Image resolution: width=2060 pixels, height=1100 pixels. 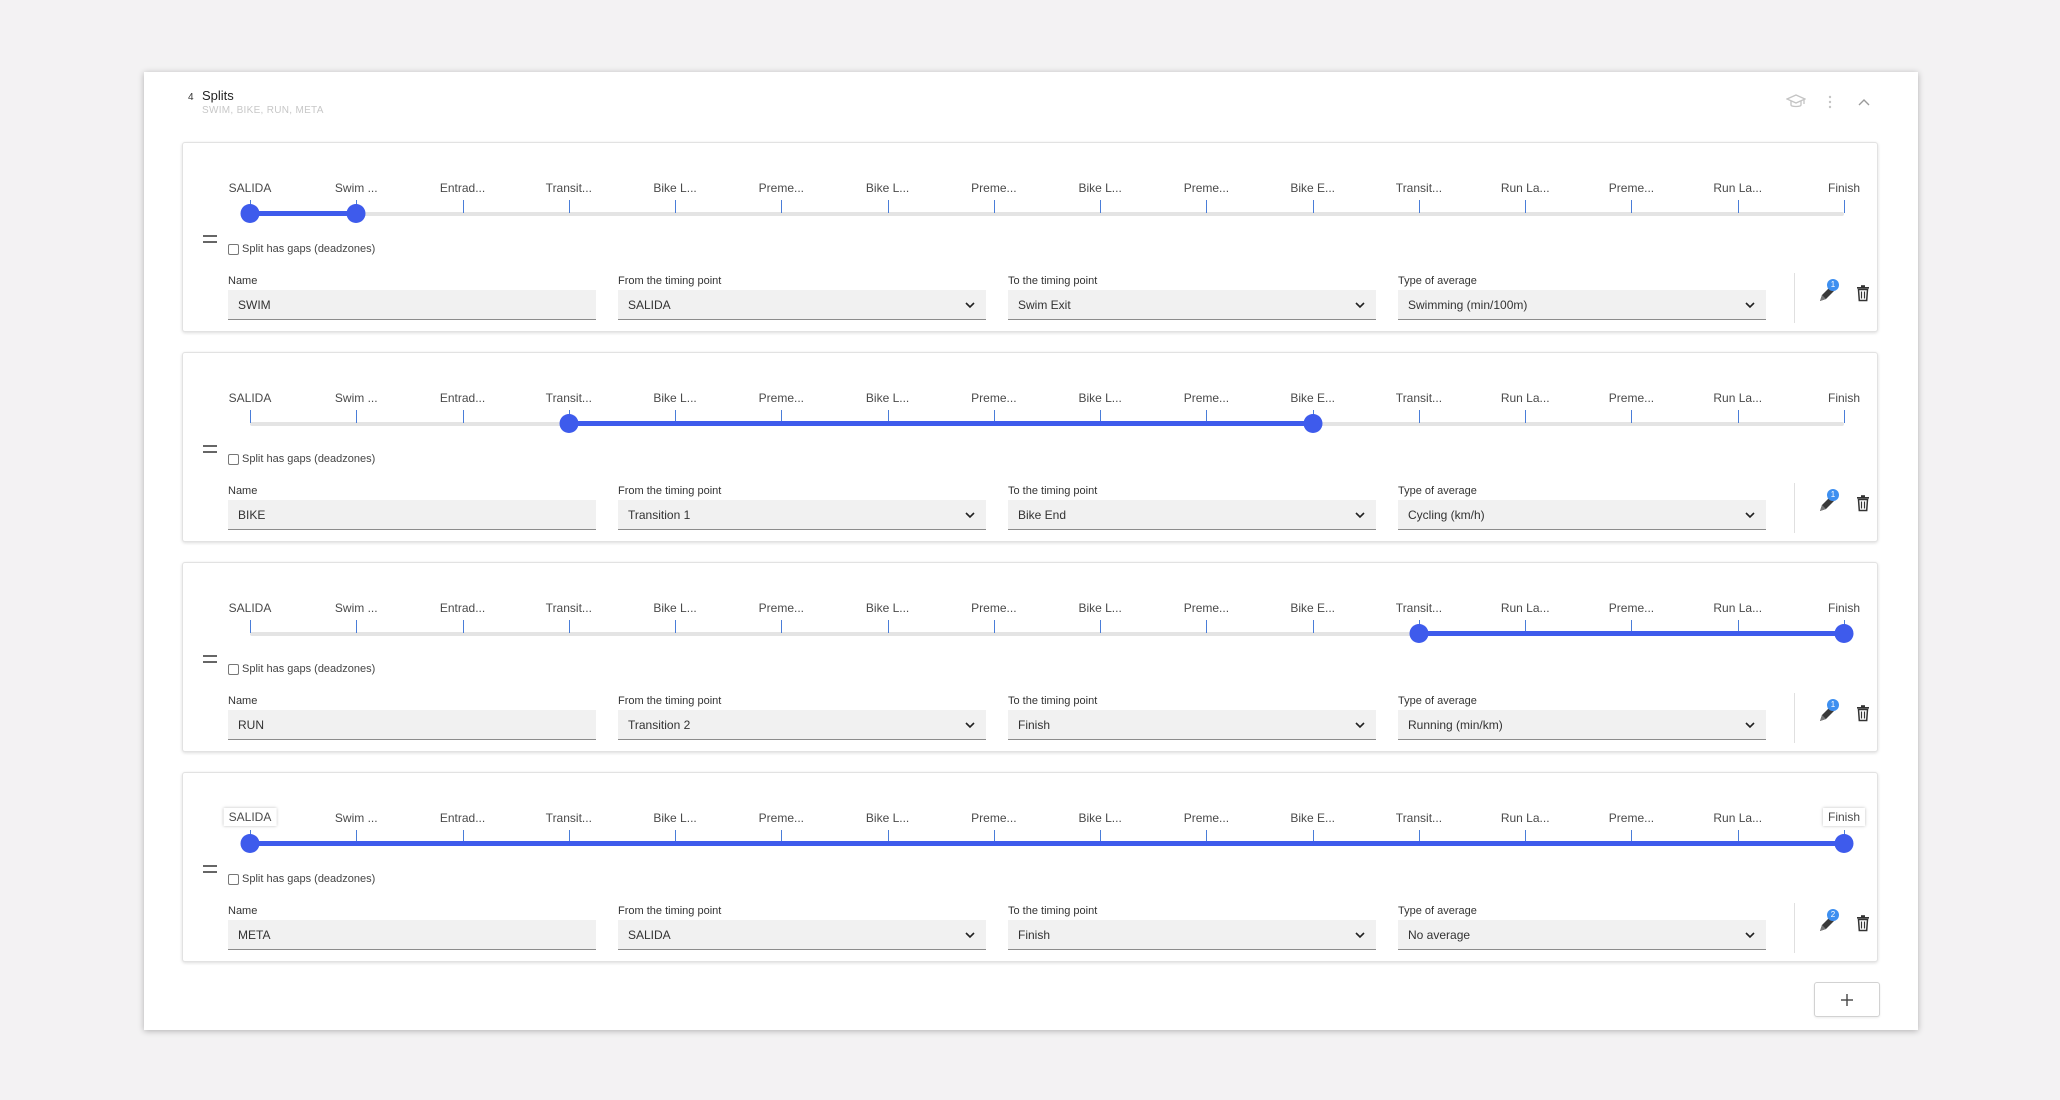 I want to click on header-actions, so click(x=1830, y=102).